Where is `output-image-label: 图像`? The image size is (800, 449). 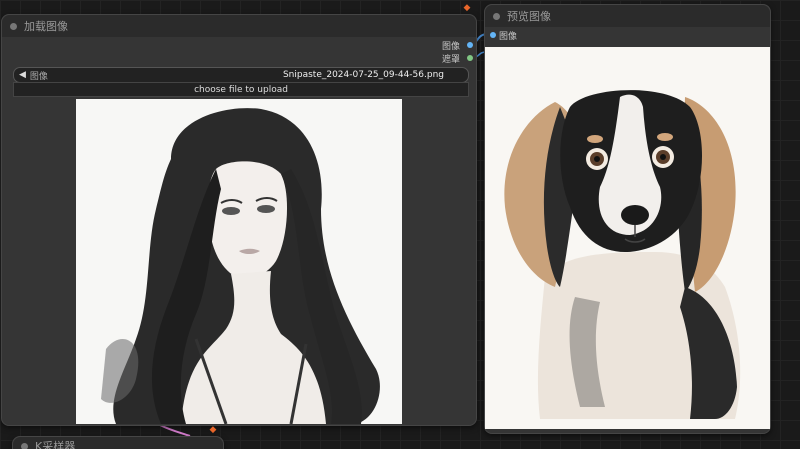 output-image-label: 图像 is located at coordinates (450, 47).